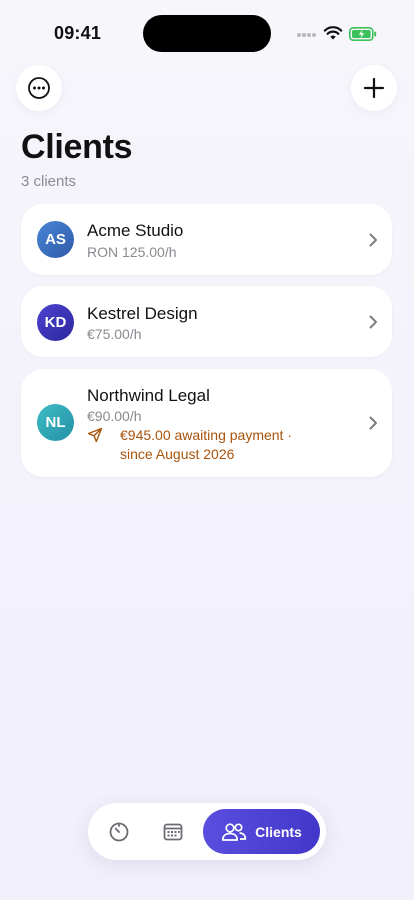  Describe the element at coordinates (77, 147) in the screenshot. I see `page-title: Clients` at that location.